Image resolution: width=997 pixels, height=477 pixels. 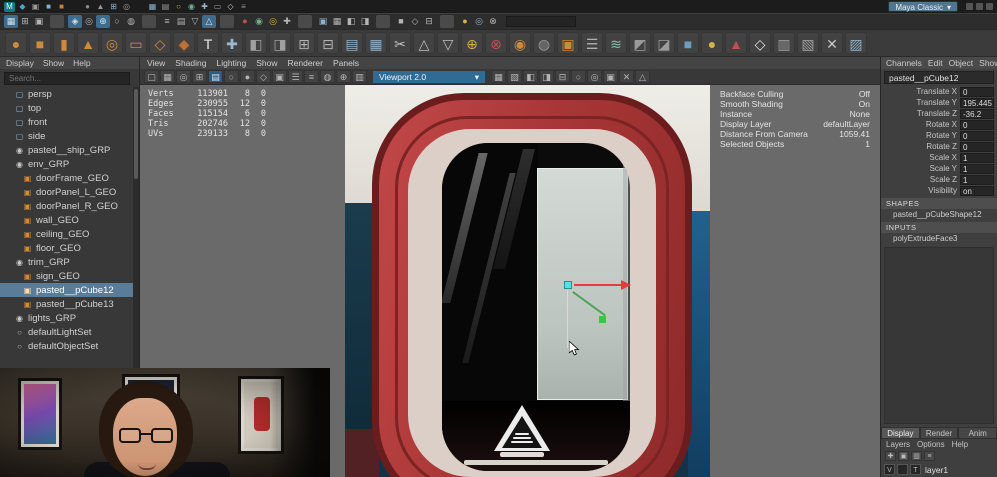 What do you see at coordinates (915, 469) in the screenshot?
I see `layer-display-type-toggle: T` at bounding box center [915, 469].